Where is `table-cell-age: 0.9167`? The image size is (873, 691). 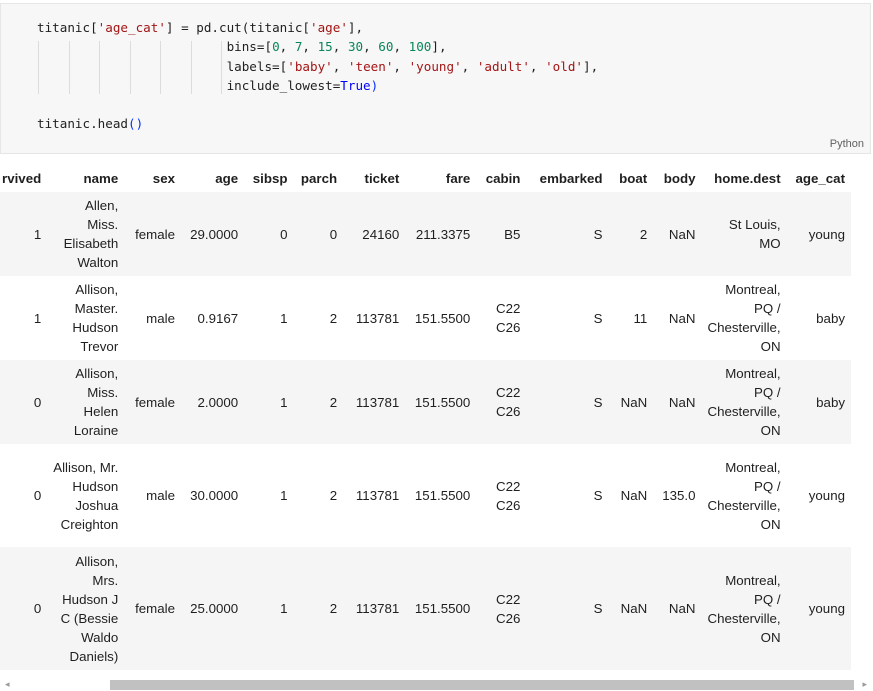
table-cell-age: 0.9167 is located at coordinates (218, 318).